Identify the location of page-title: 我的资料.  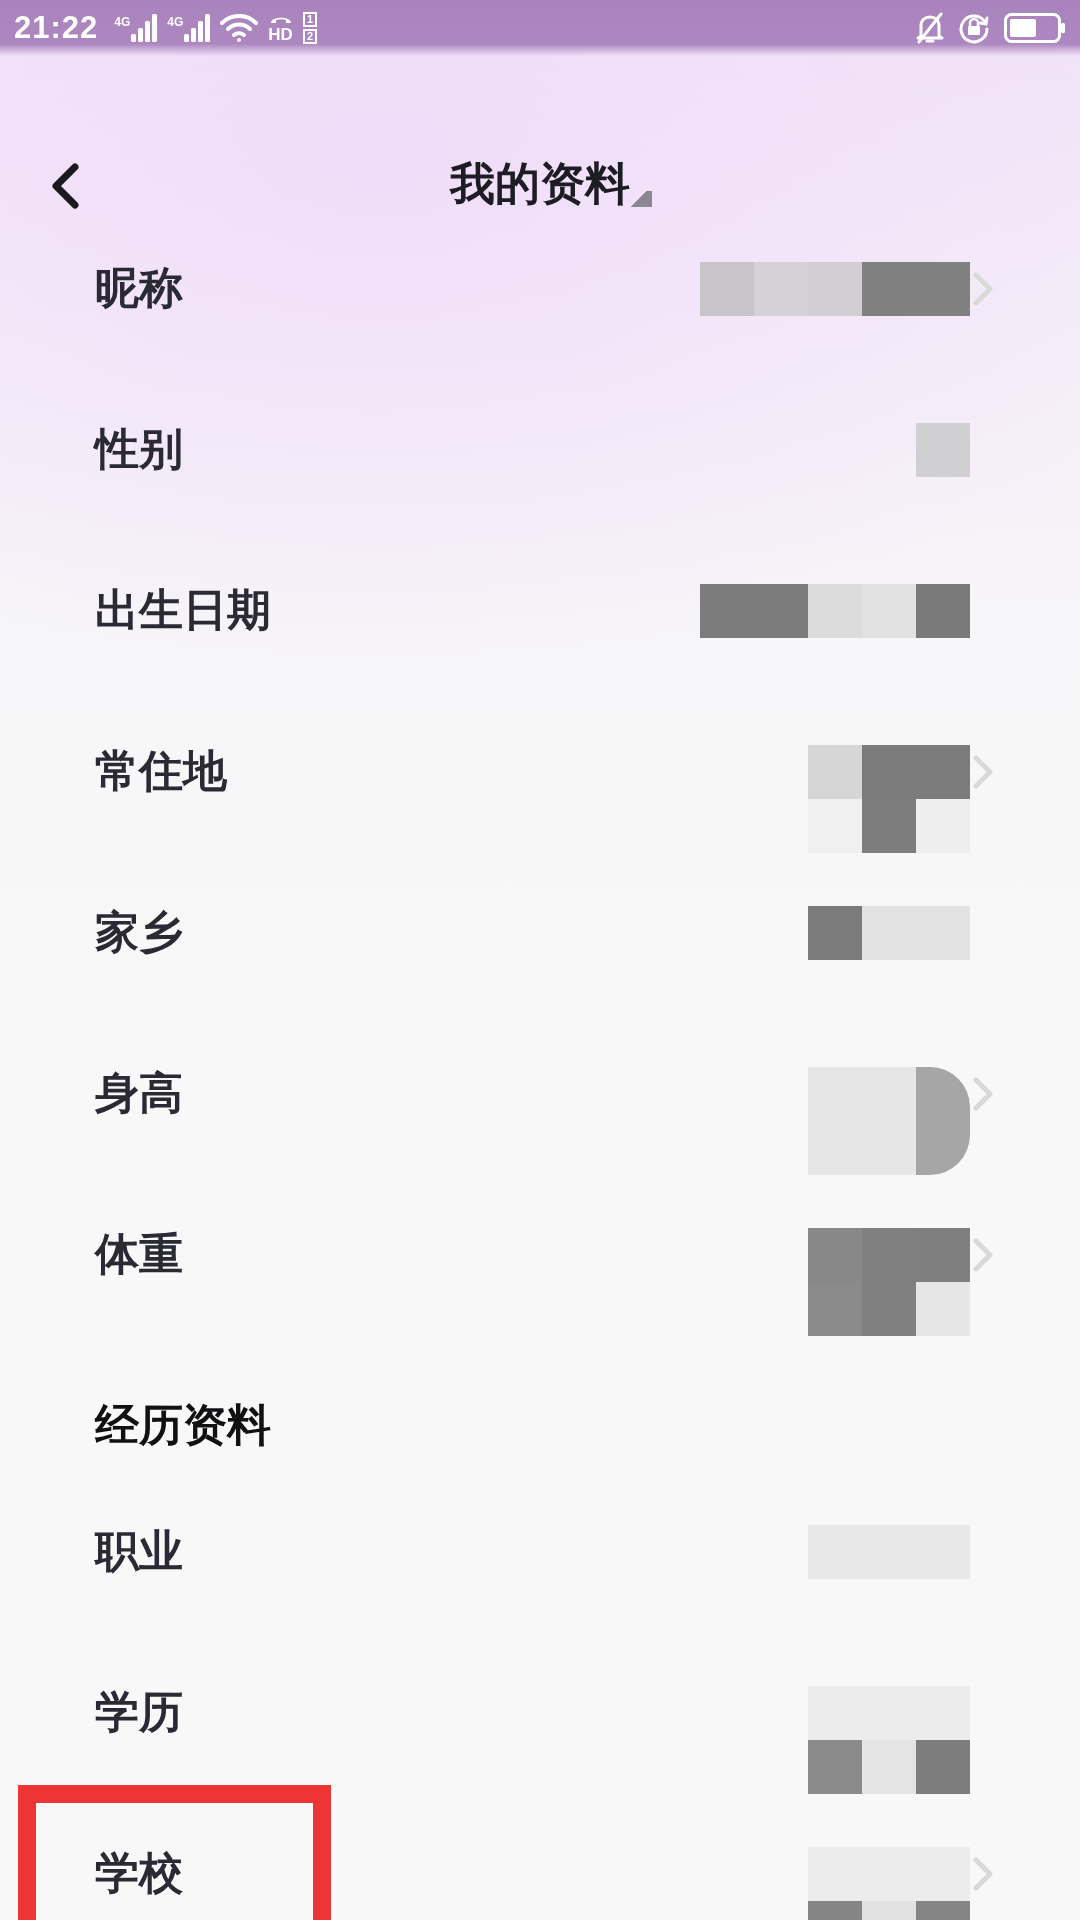
(540, 184).